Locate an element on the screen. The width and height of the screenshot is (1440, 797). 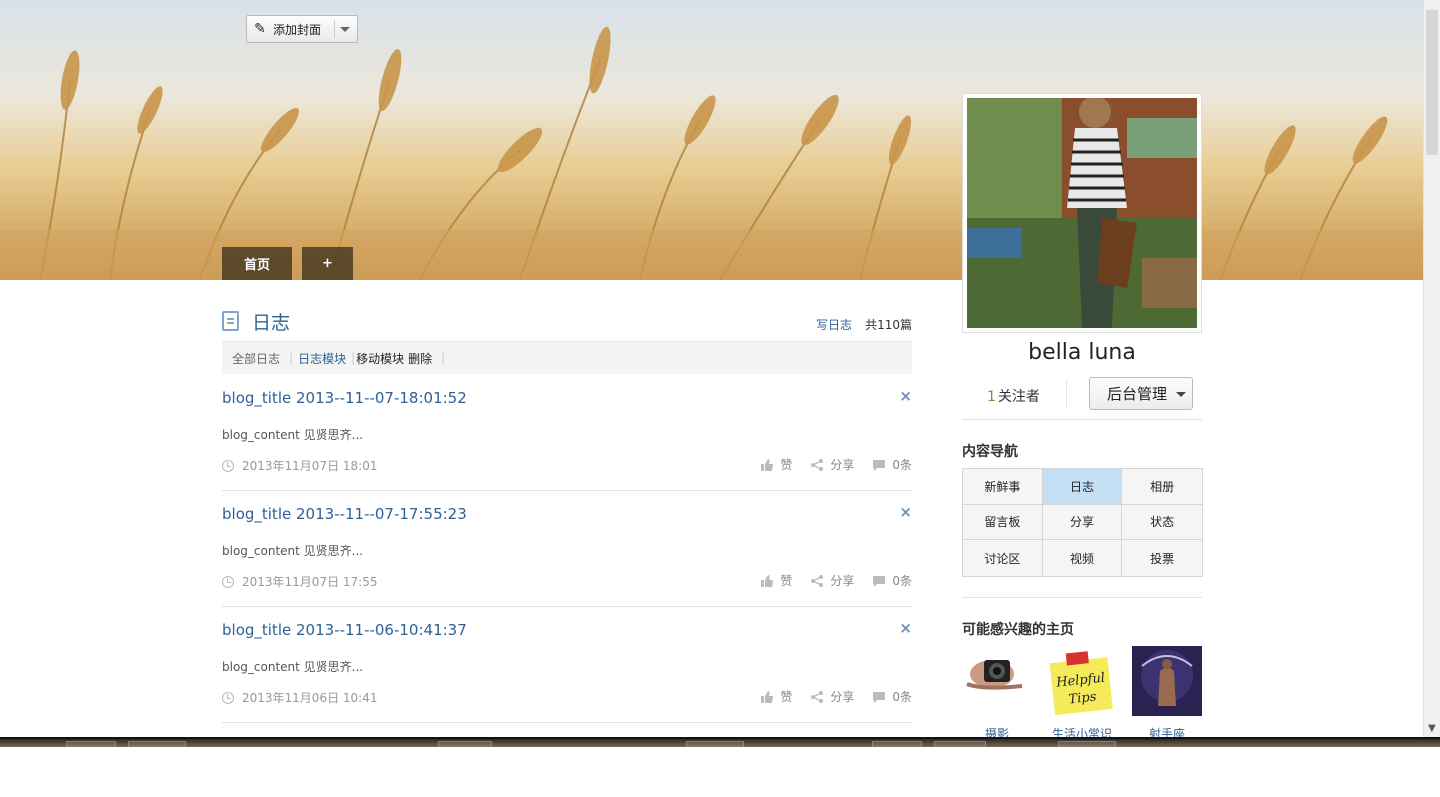
post-meta: 2013年11月07日 18:01 is located at coordinates (299, 465).